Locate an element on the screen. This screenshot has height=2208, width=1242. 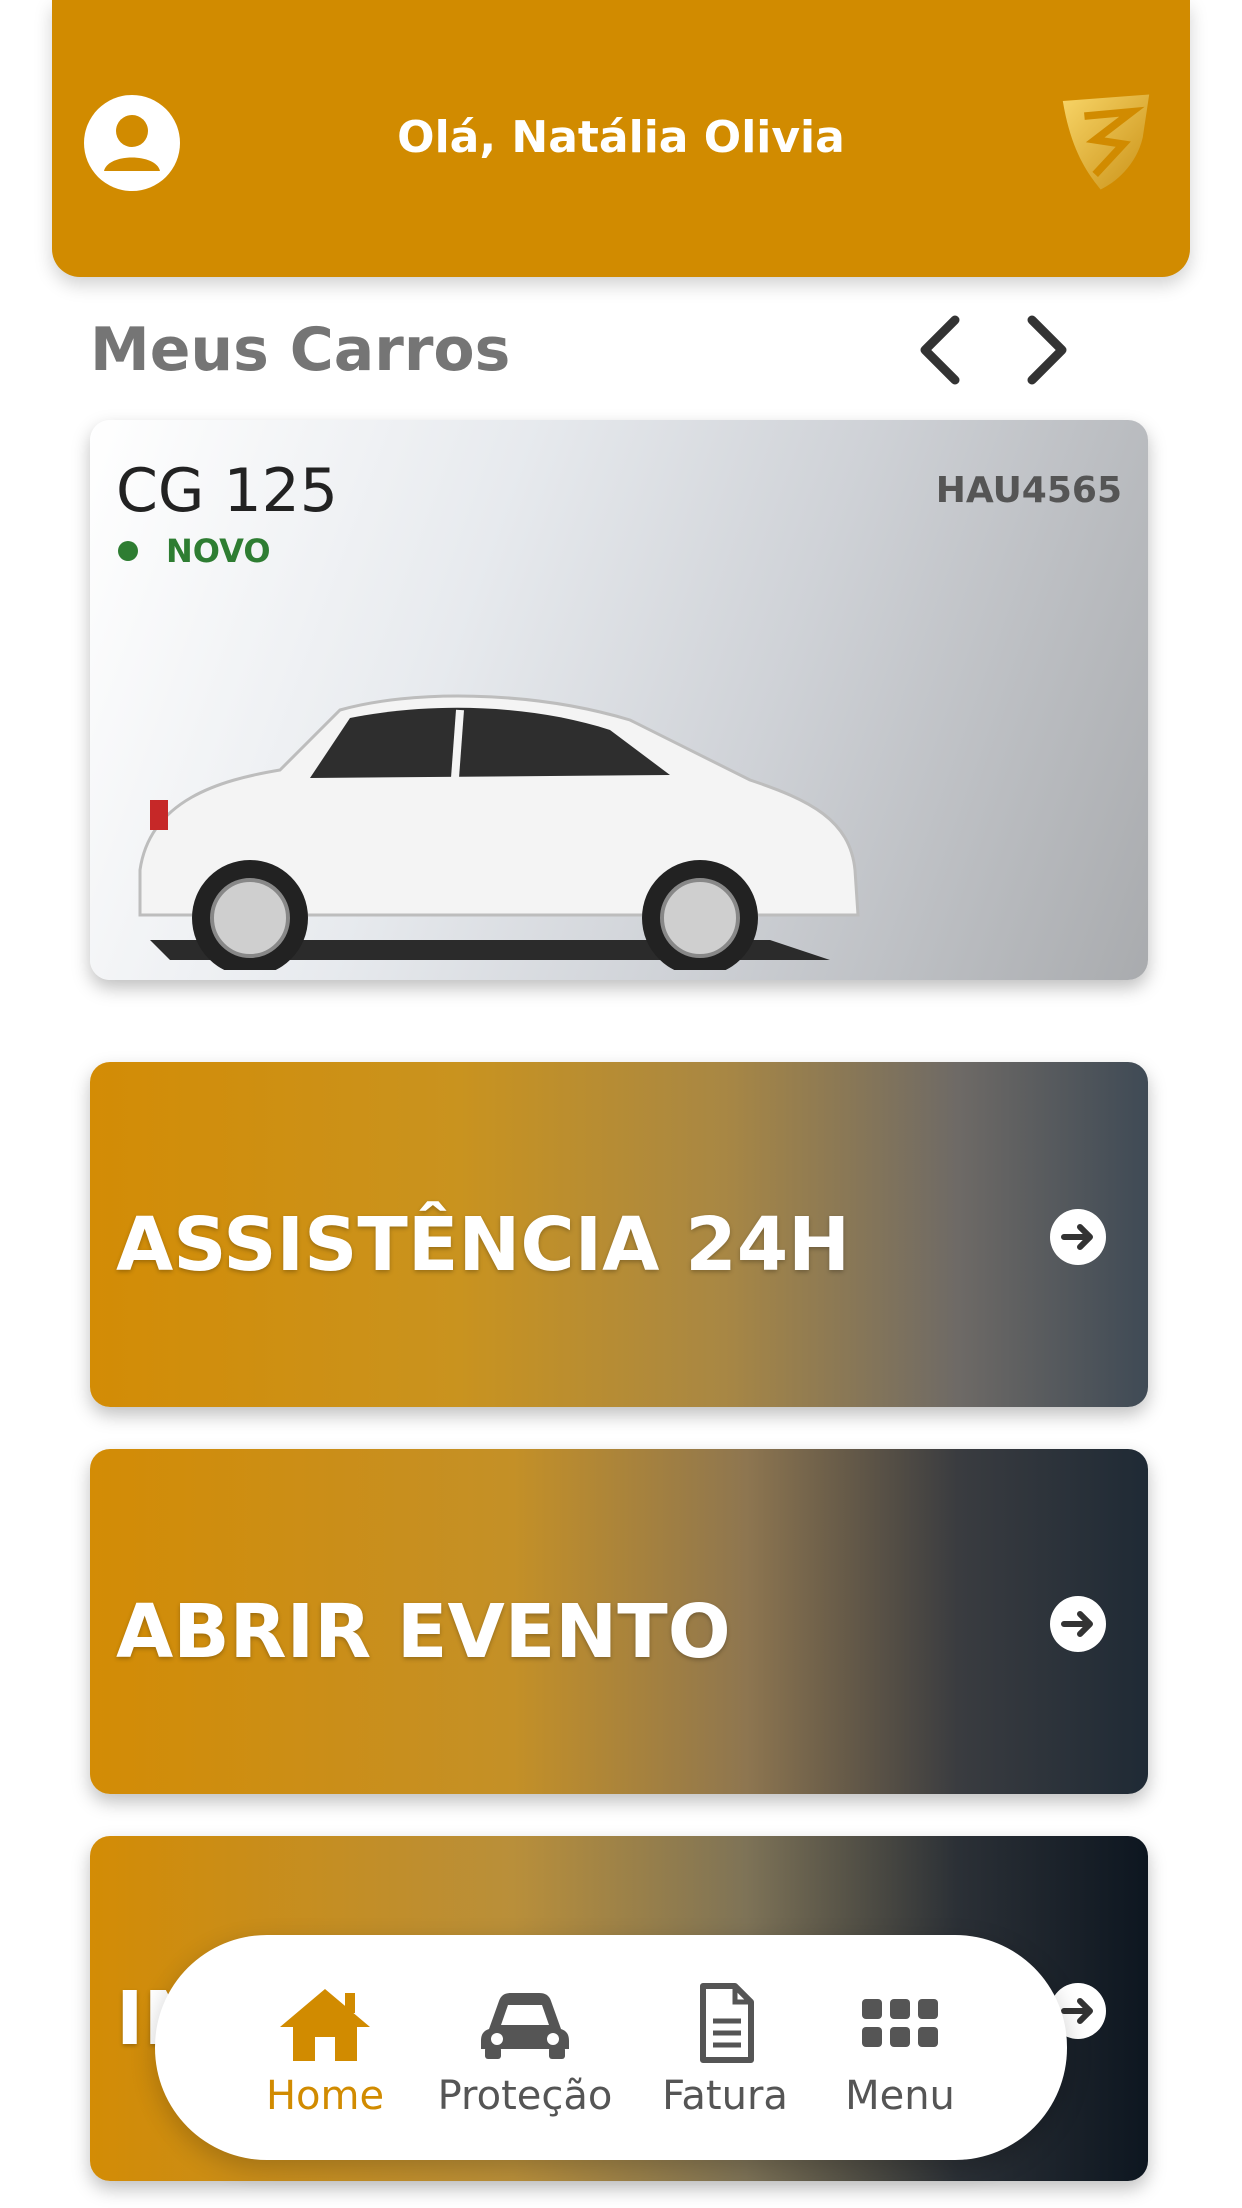
chevron-left-icon is located at coordinates (940, 350).